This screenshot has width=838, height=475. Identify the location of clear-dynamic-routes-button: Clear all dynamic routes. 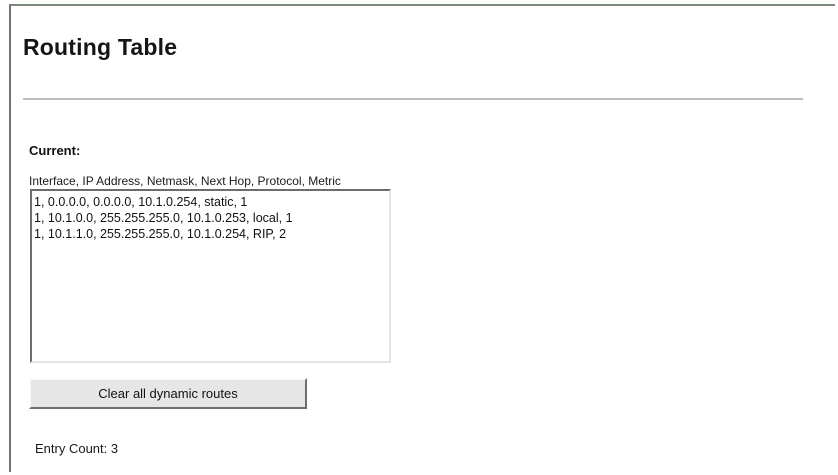
(168, 393).